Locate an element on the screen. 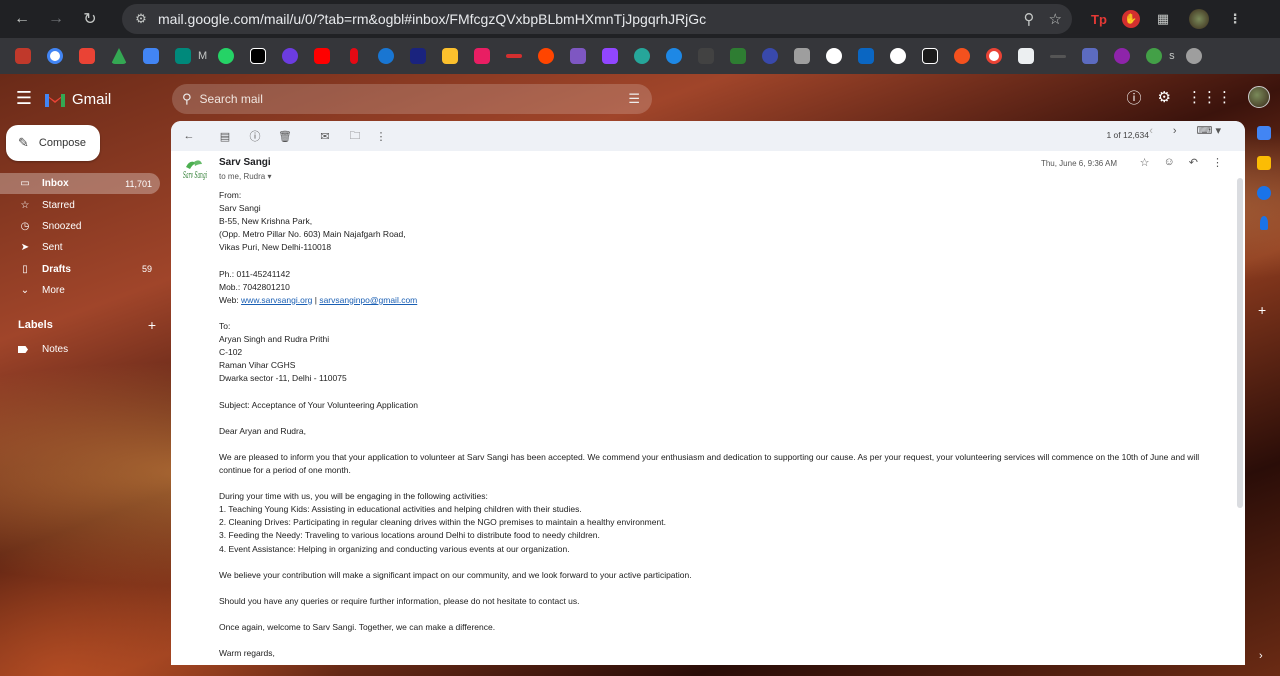 This screenshot has width=1280, height=676. bookmark-netflix-icon is located at coordinates (354, 56).